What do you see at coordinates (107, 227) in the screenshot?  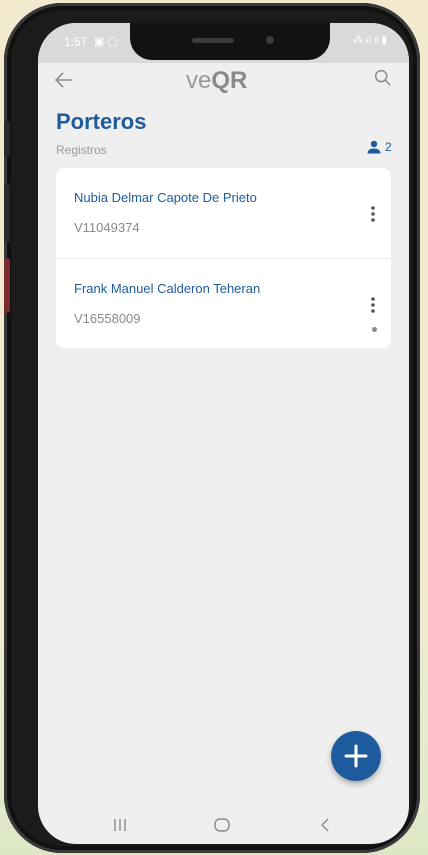 I see `item-id: V11049374` at bounding box center [107, 227].